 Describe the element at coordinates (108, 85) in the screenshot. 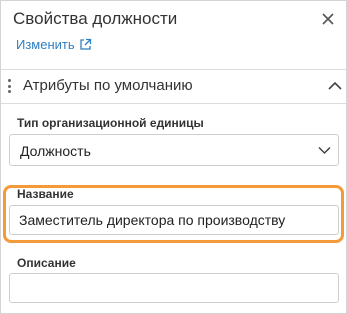

I see `section-title: Атрибуты по умолчанию` at that location.